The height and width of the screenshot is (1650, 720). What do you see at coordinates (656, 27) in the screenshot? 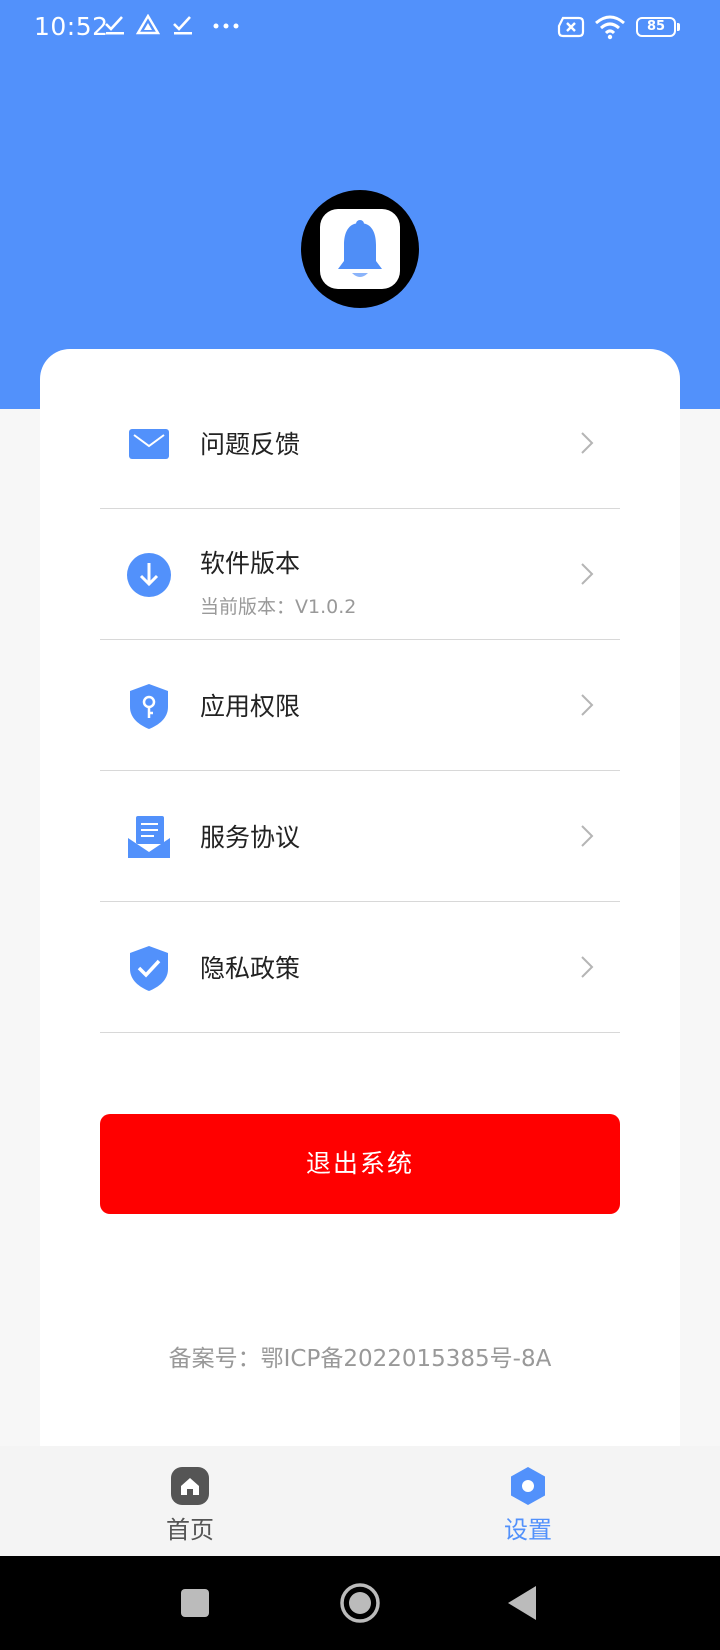
I see `battery-indicator: 85` at bounding box center [656, 27].